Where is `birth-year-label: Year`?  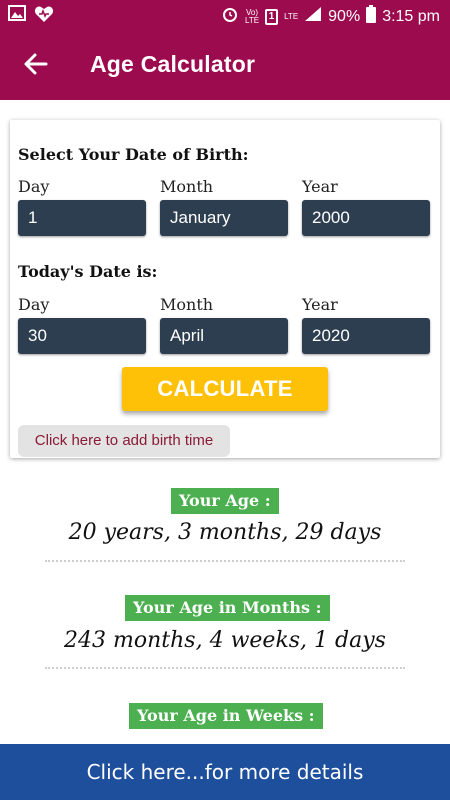
birth-year-label: Year is located at coordinates (320, 186).